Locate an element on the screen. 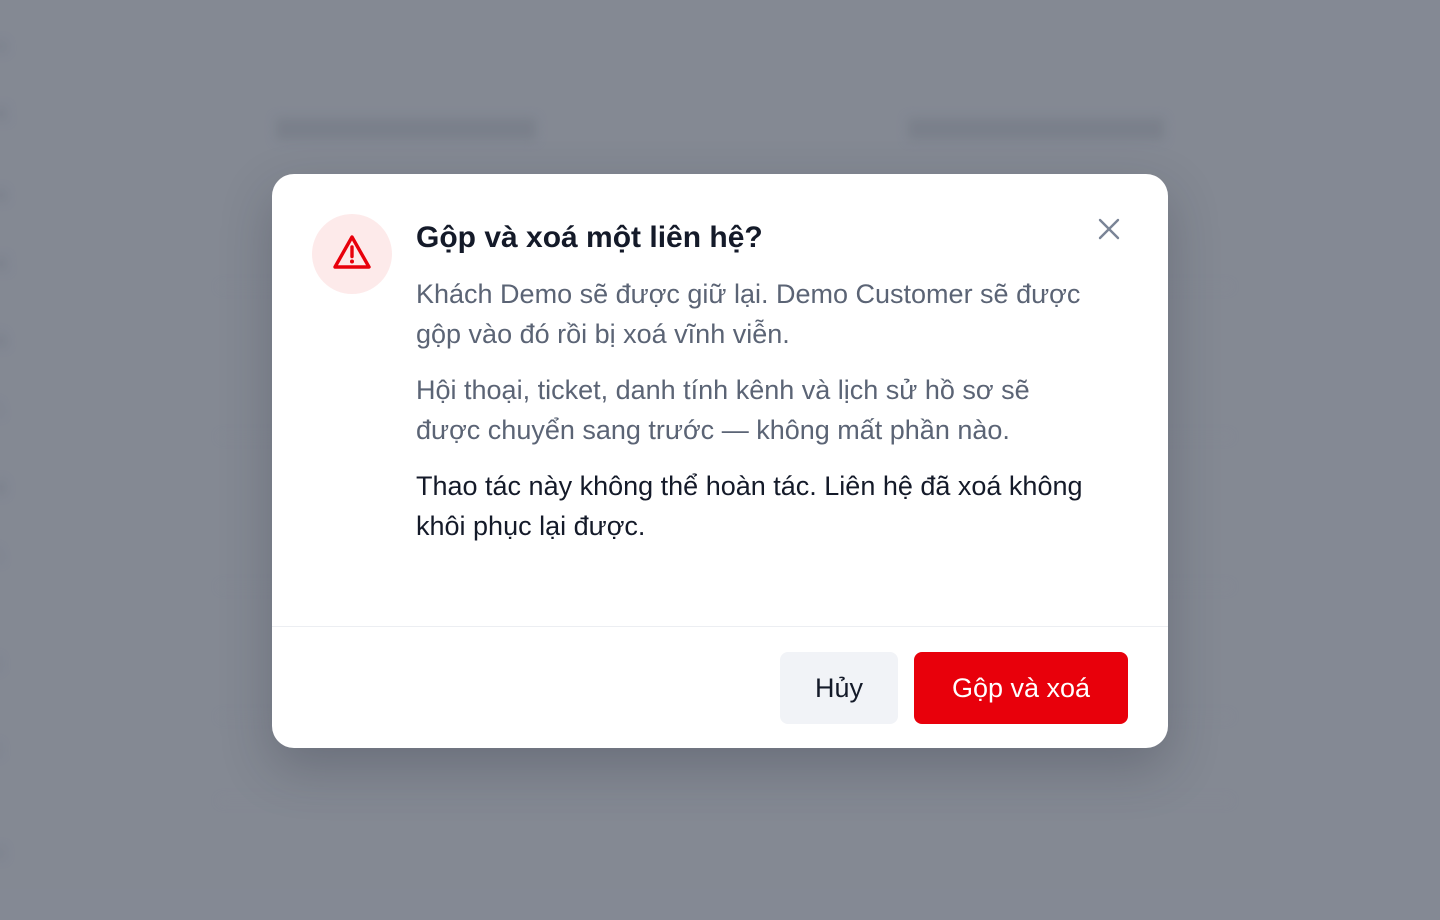 This screenshot has width=1440, height=920. warning-badge is located at coordinates (352, 254).